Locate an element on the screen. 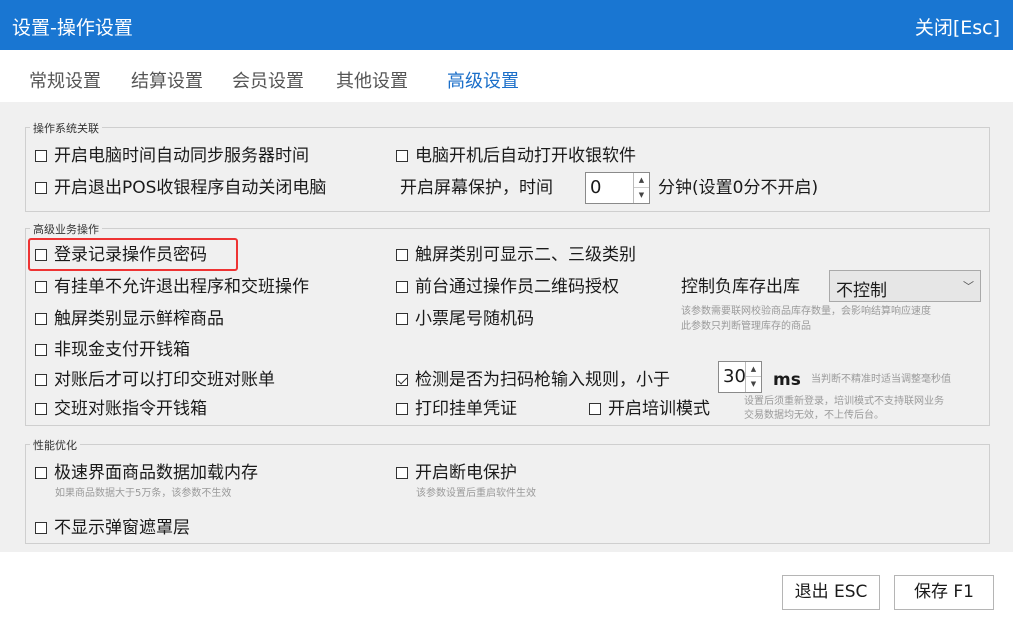 The height and width of the screenshot is (620, 1013). os-group-label: 操作系统关联 is located at coordinates (66, 128).